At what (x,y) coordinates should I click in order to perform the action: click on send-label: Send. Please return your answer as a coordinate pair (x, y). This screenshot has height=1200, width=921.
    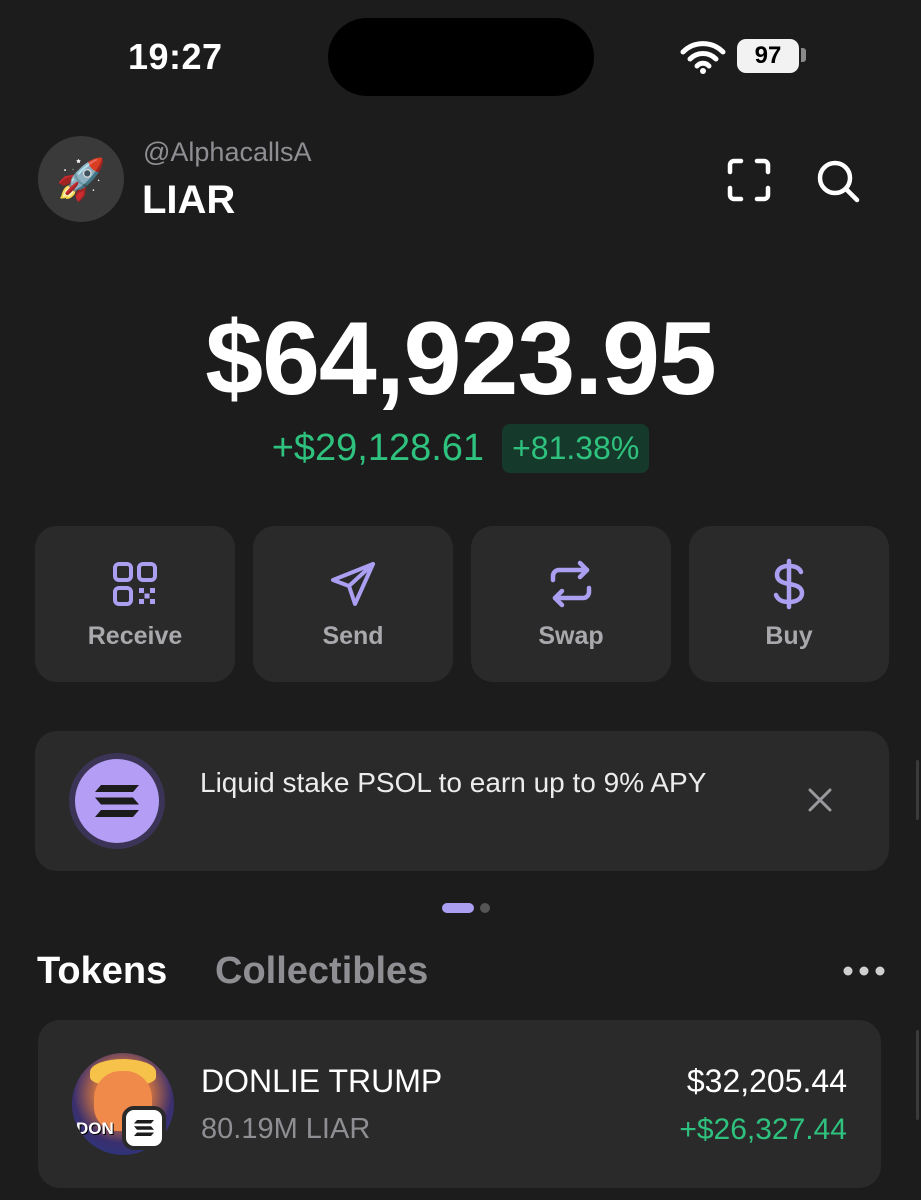
    Looking at the image, I should click on (353, 635).